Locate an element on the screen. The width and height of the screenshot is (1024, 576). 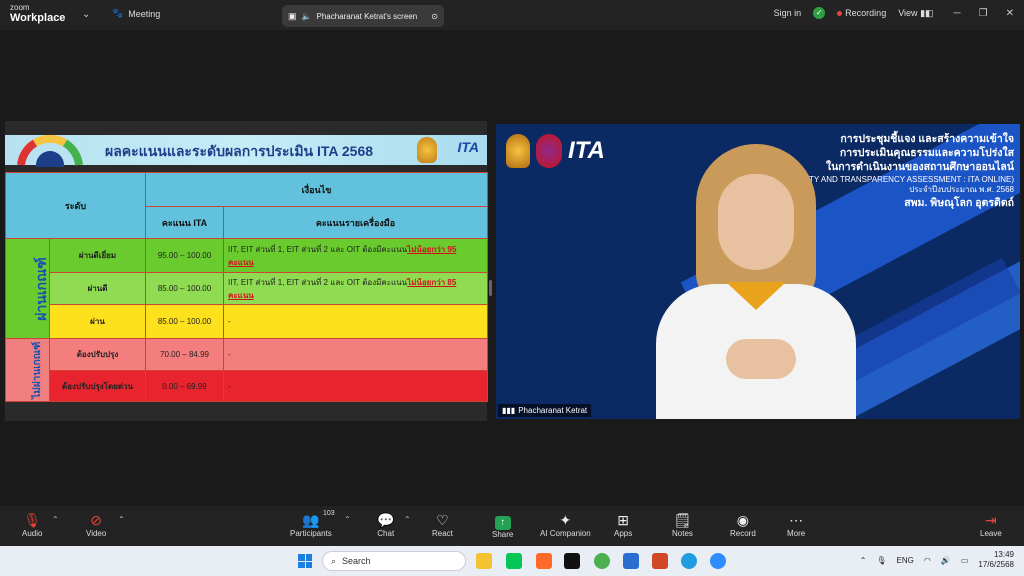
video-label: Video is located at coordinates (96, 533).